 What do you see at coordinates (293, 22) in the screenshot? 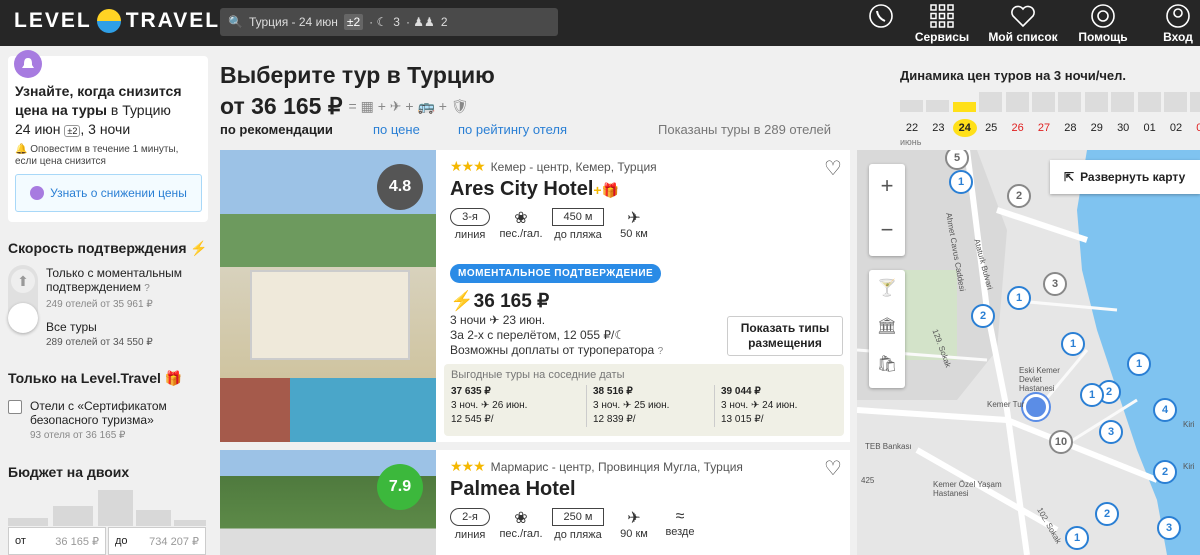
I see `search-destination: Турция - 24 июн` at bounding box center [293, 22].